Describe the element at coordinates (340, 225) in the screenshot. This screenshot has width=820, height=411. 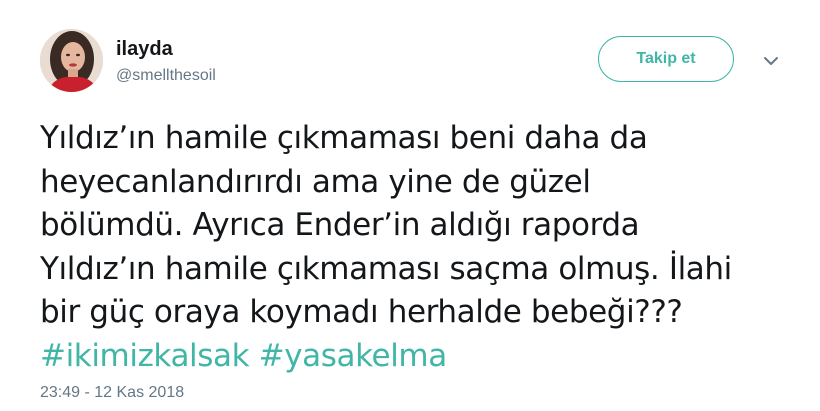
I see `tweet-text-line: bölümdü. Ayrıca Ender’in aldığı raporda` at that location.